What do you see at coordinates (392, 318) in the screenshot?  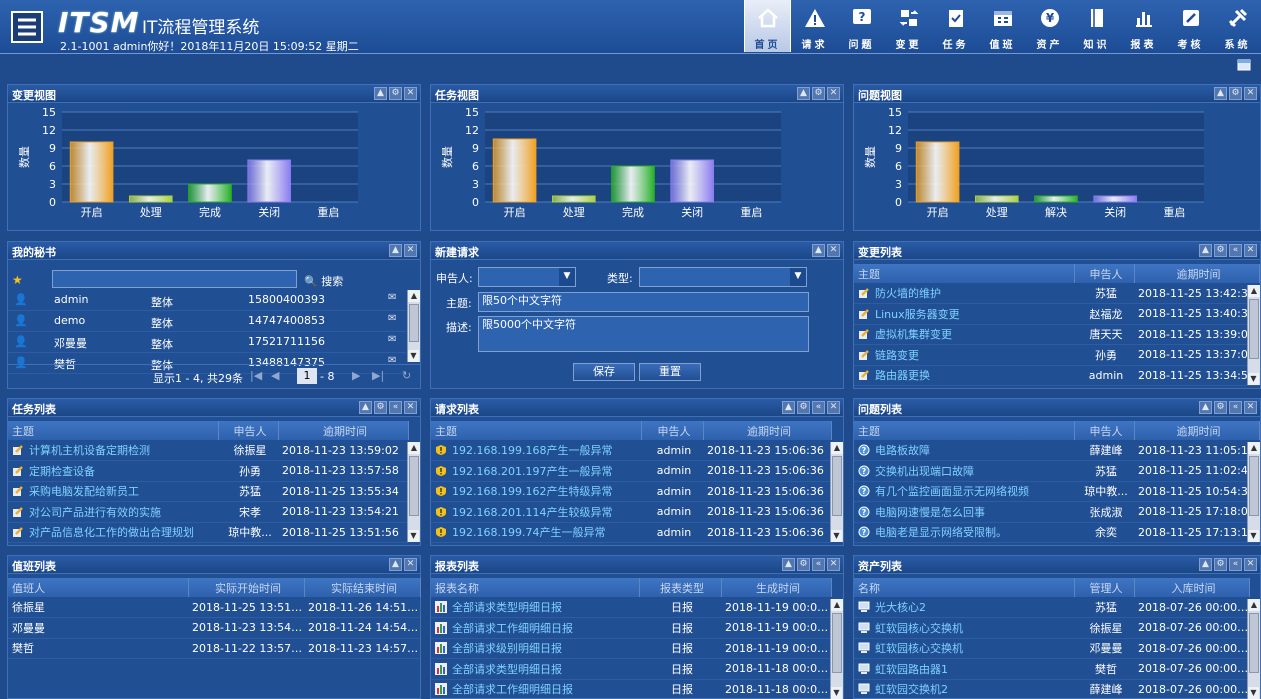 I see `message-icon: ✉` at bounding box center [392, 318].